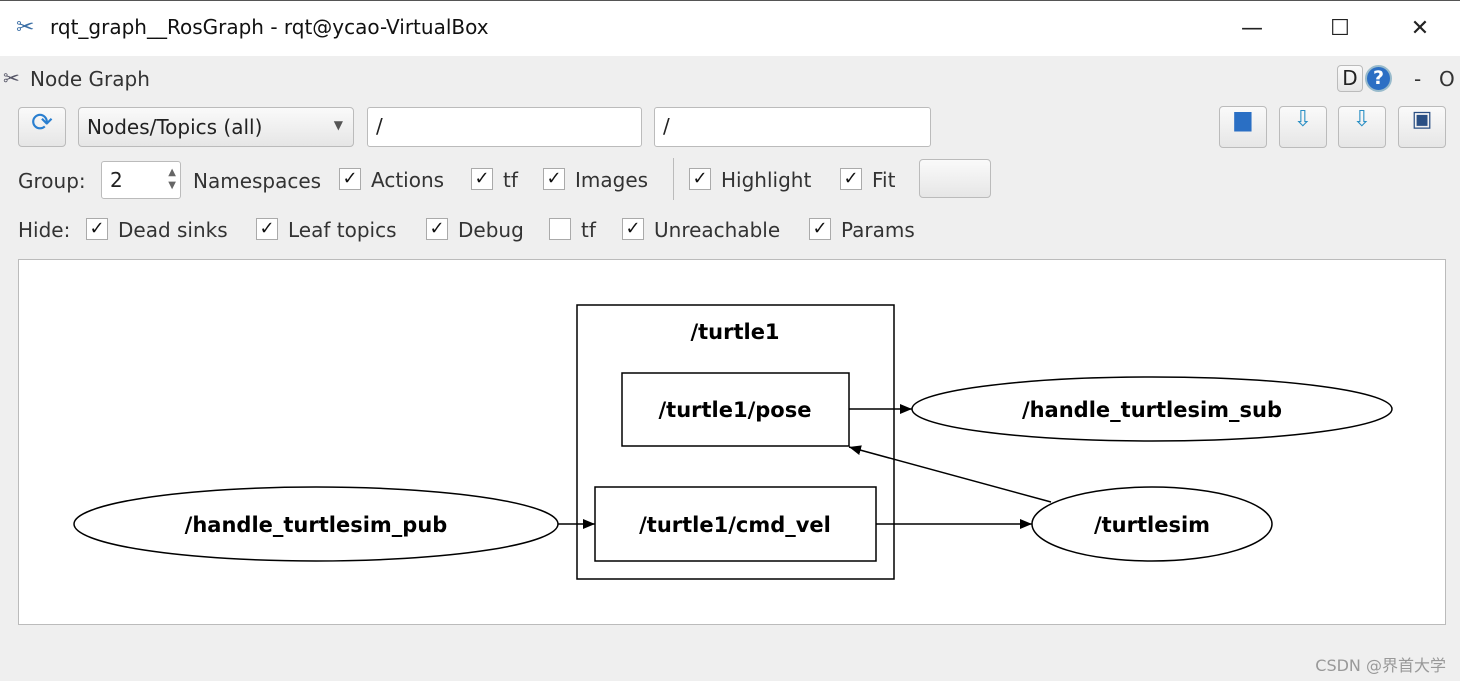  I want to click on maximize-button: ☐, so click(1340, 29).